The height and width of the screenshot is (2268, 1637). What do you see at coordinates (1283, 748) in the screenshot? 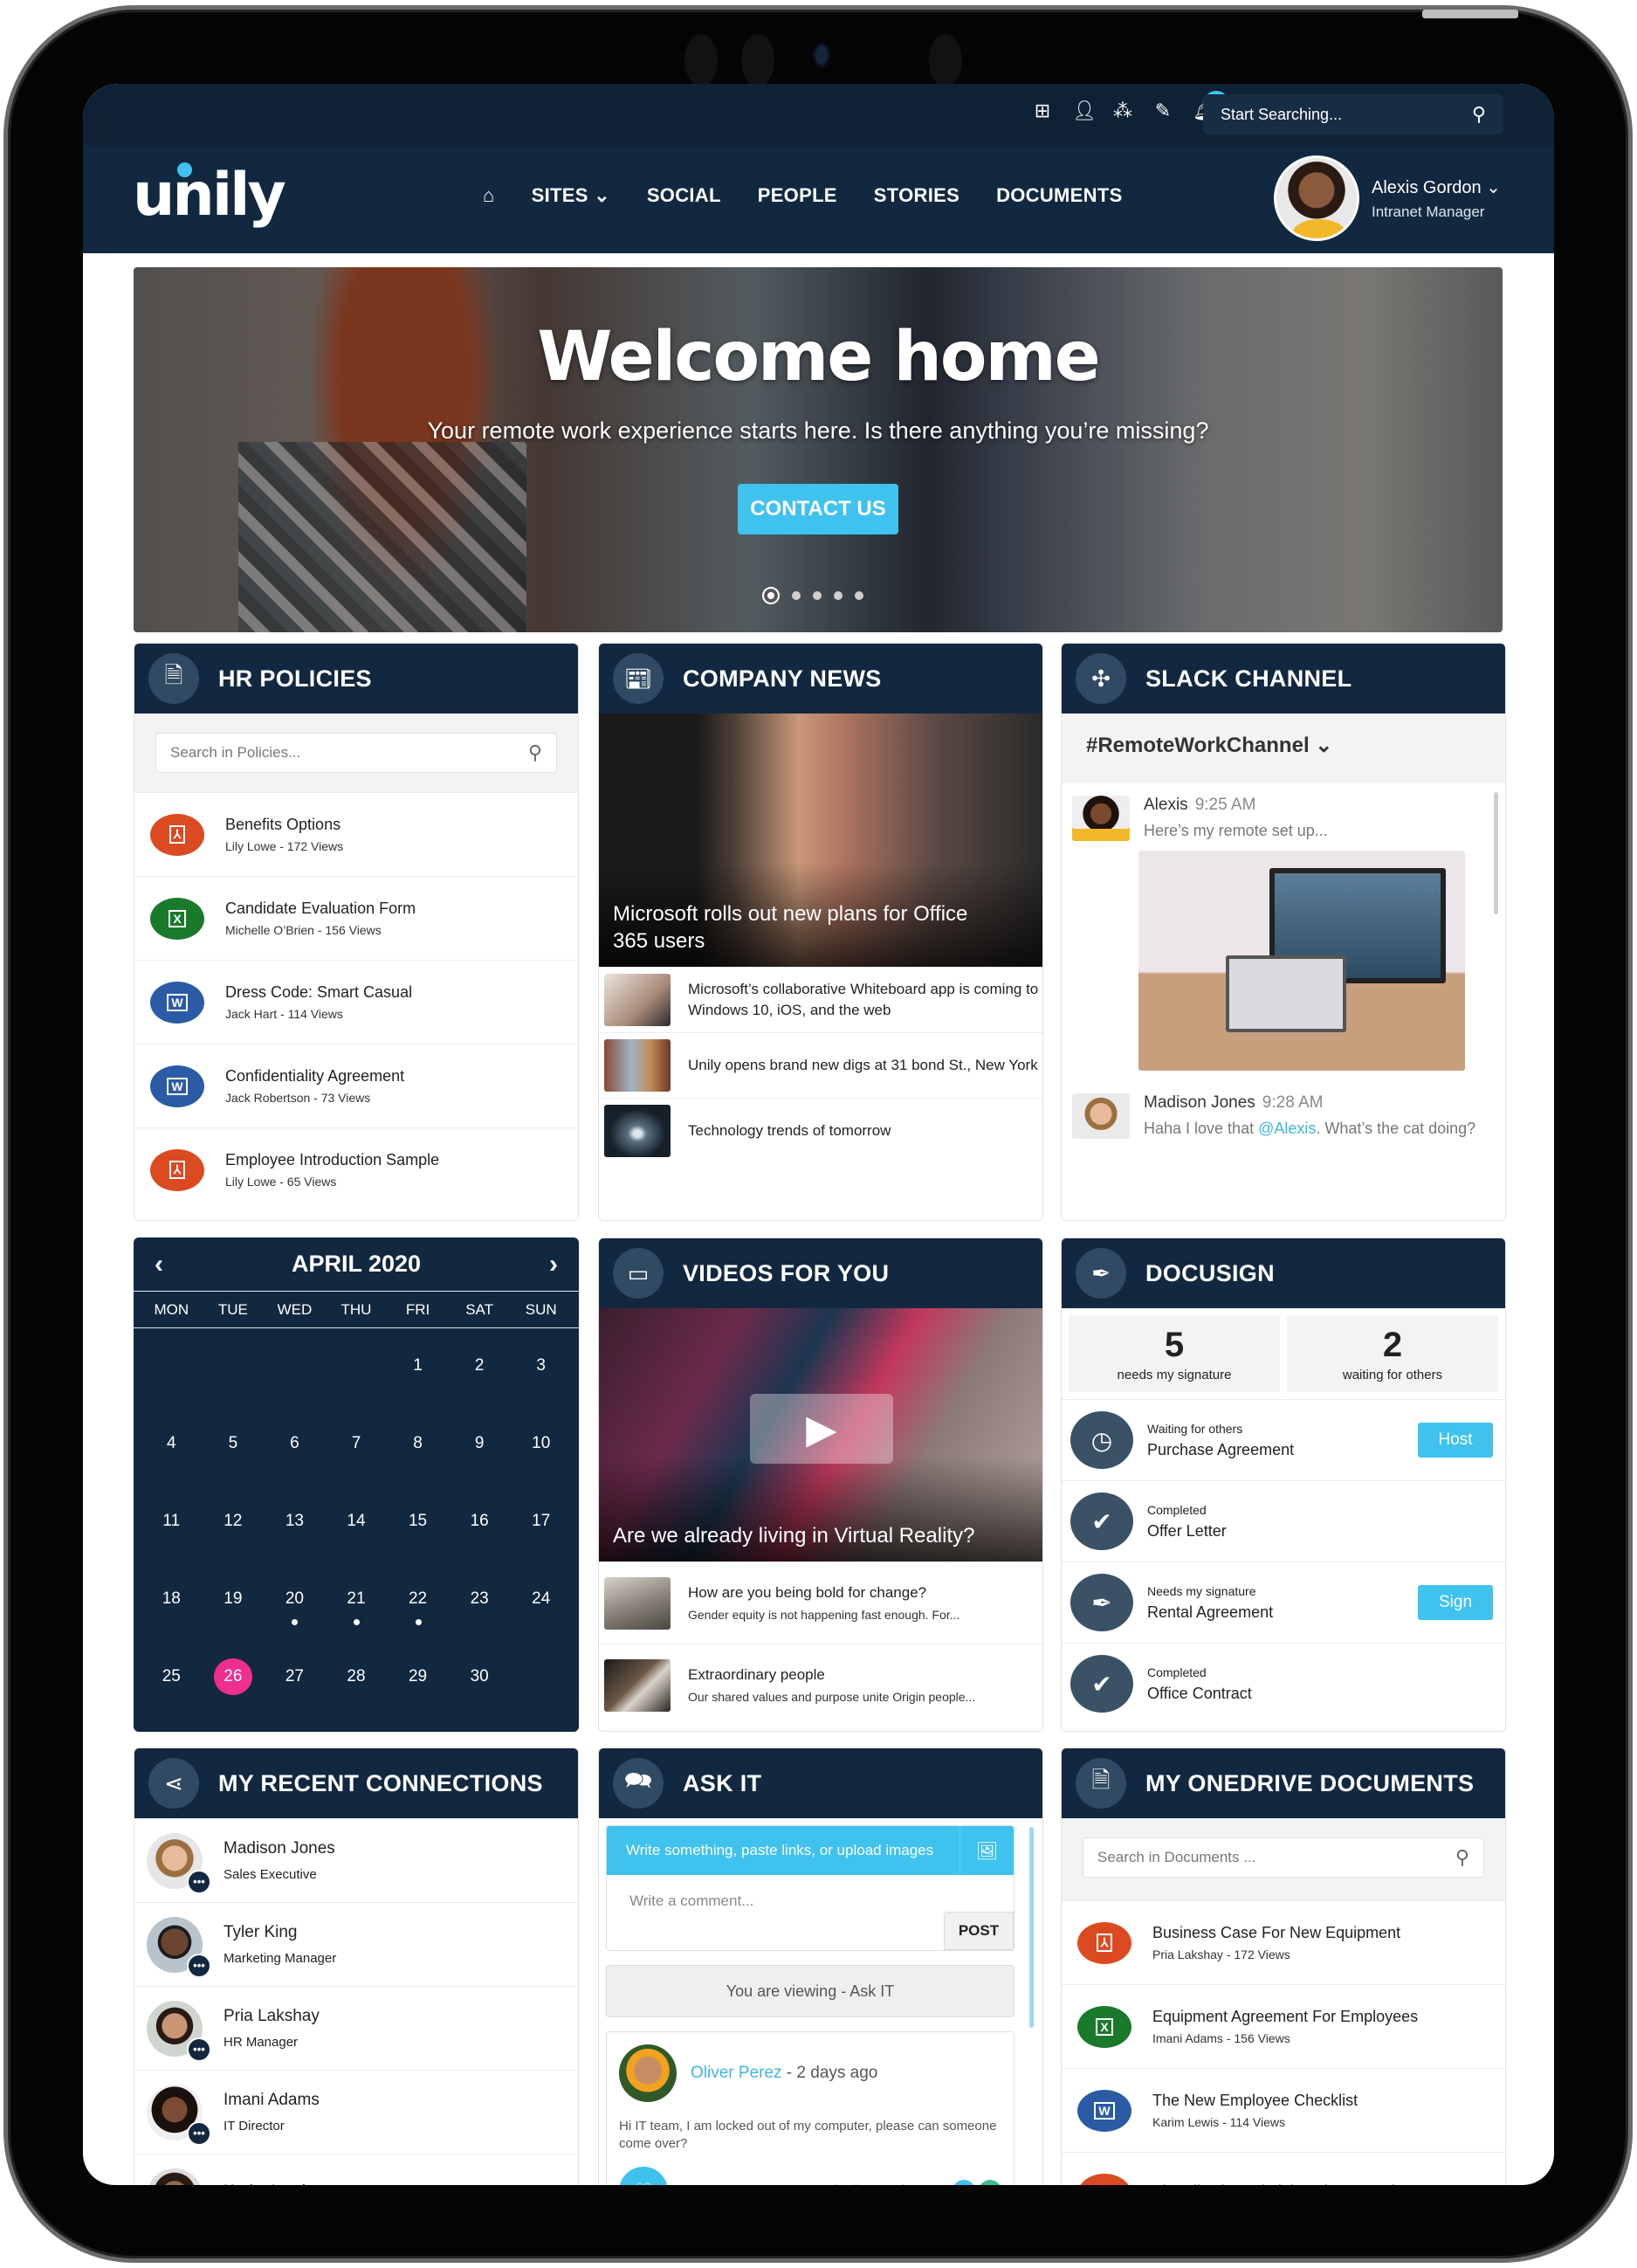
I see `channel-selector: #RemoteWorkChannel ⌄` at bounding box center [1283, 748].